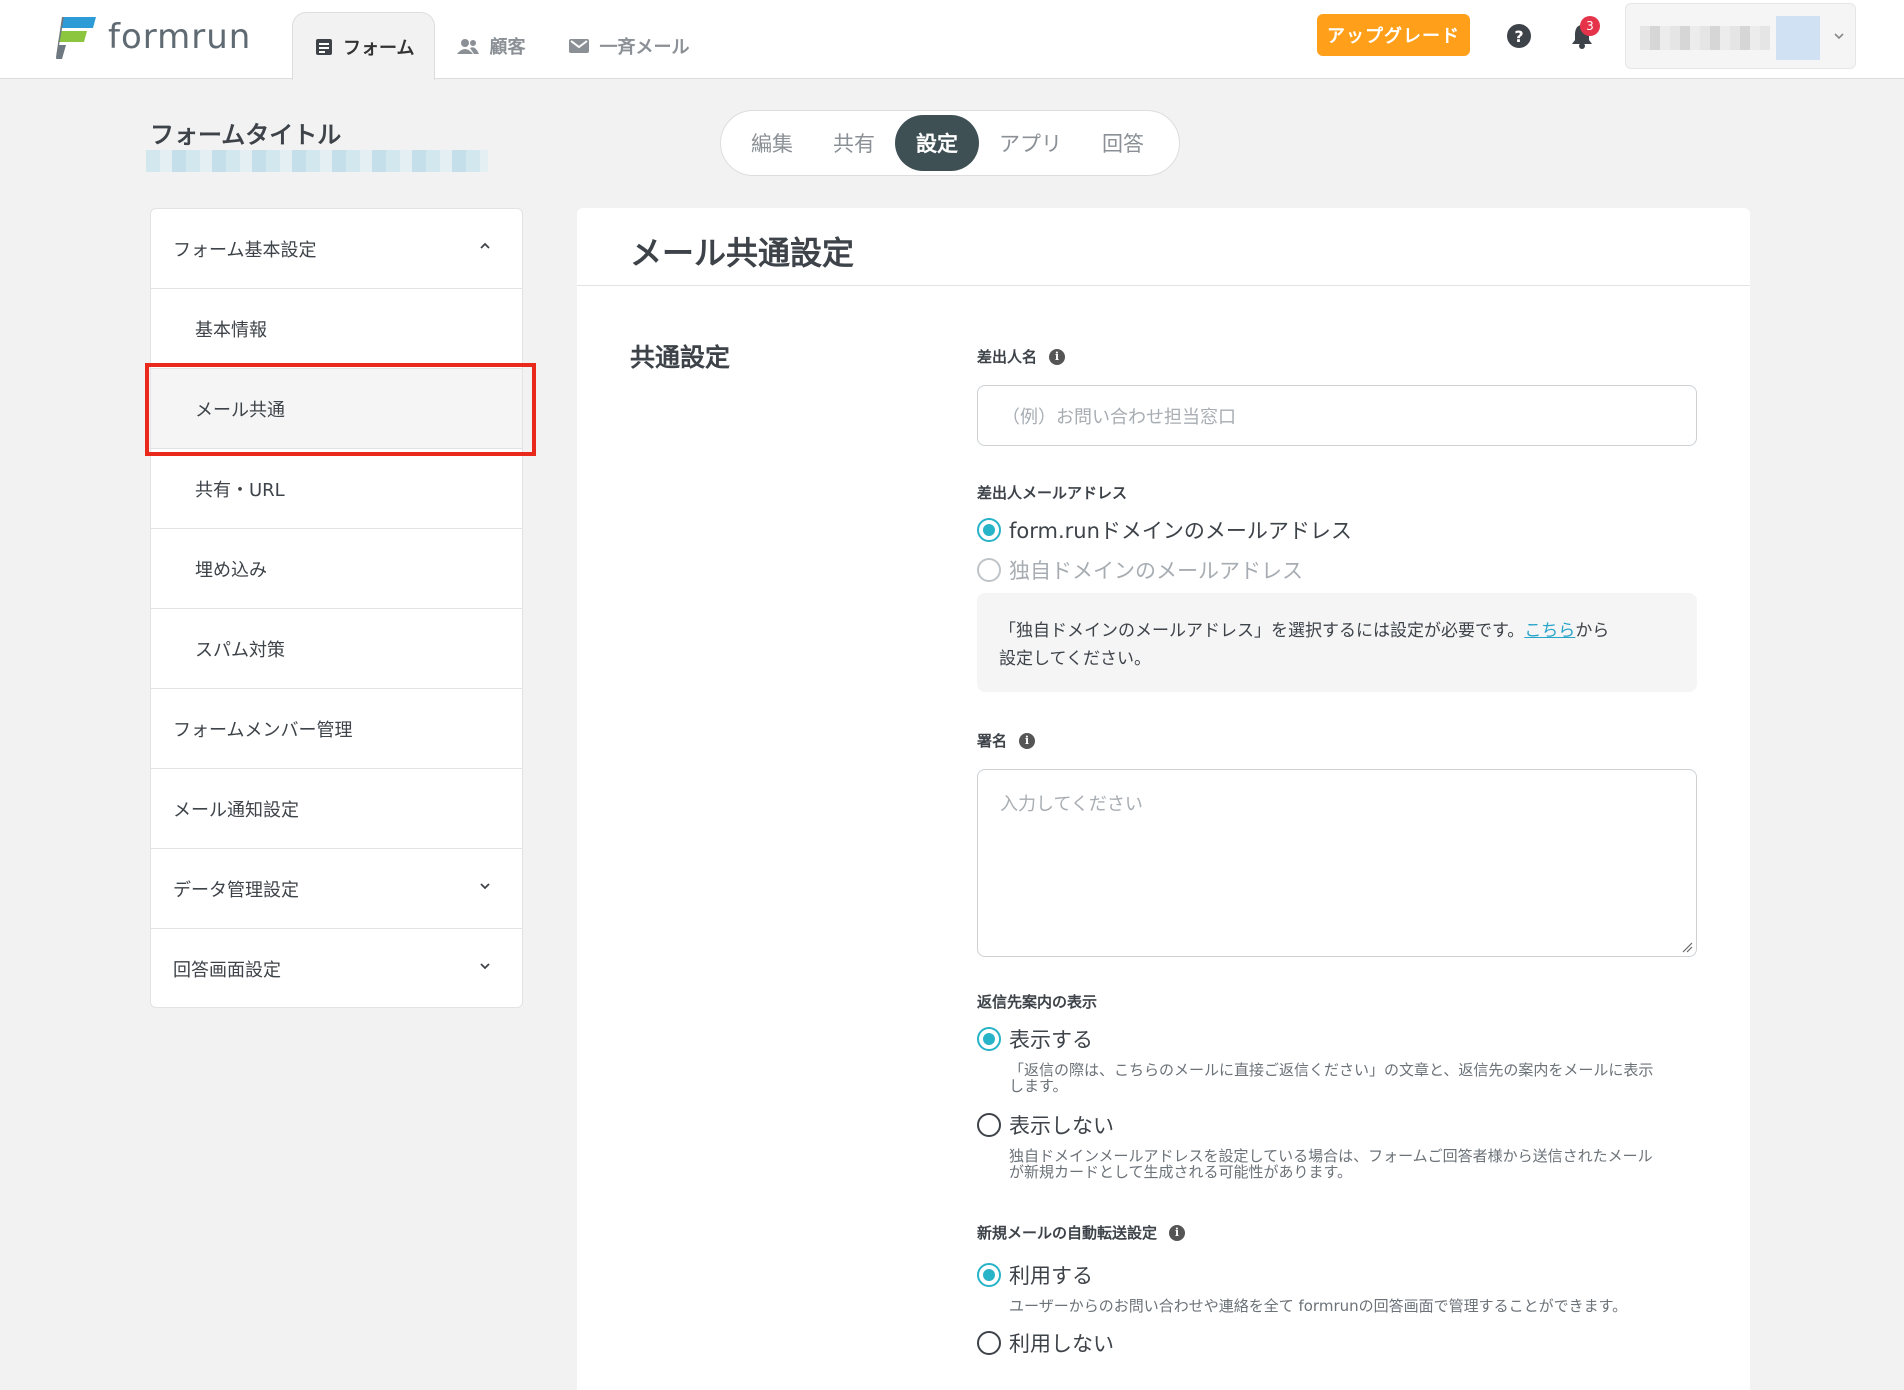  I want to click on desc-line: します。, so click(1038, 1086).